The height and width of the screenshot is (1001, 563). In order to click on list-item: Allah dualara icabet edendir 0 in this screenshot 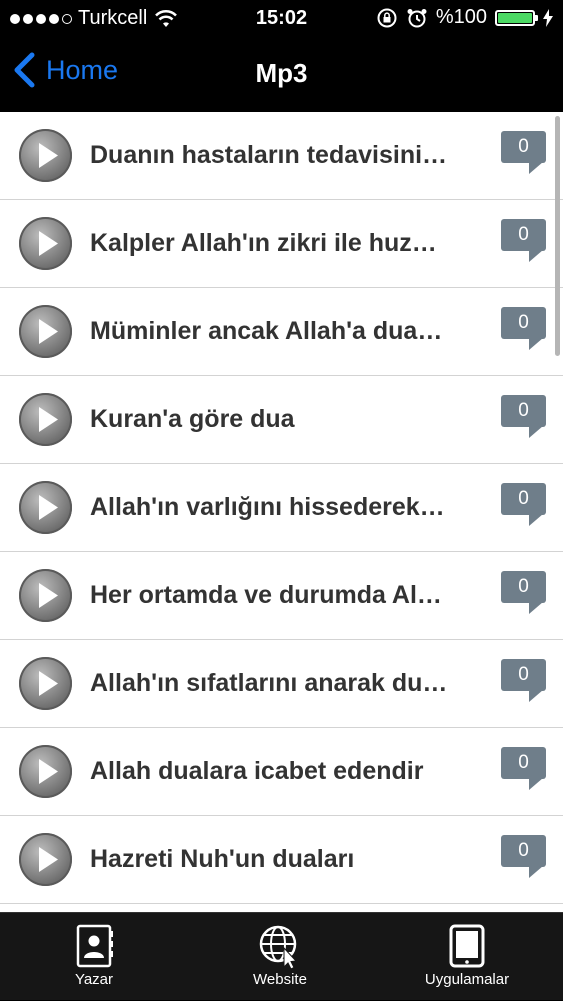, I will do `click(281, 772)`.